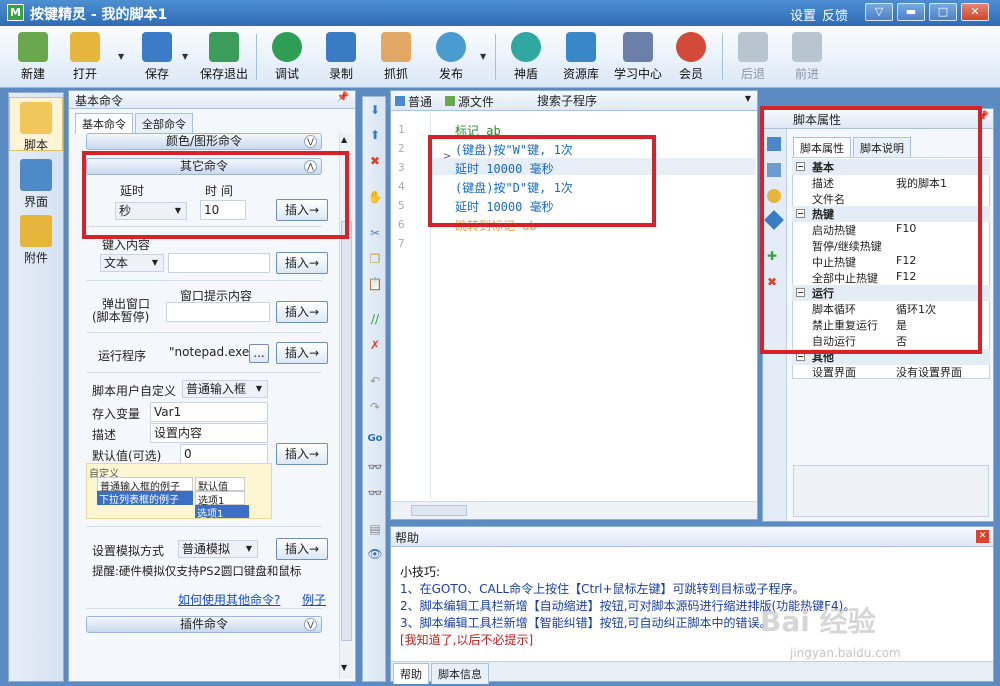 The image size is (1000, 686). I want to click on minimize-button: ▬, so click(911, 12).